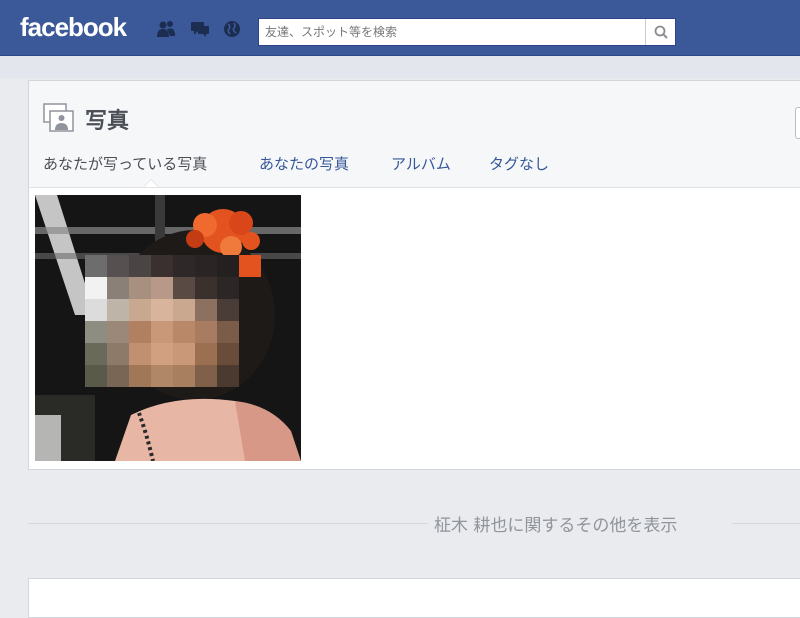 The image size is (800, 618). Describe the element at coordinates (200, 29) in the screenshot. I see `messages-icon` at that location.